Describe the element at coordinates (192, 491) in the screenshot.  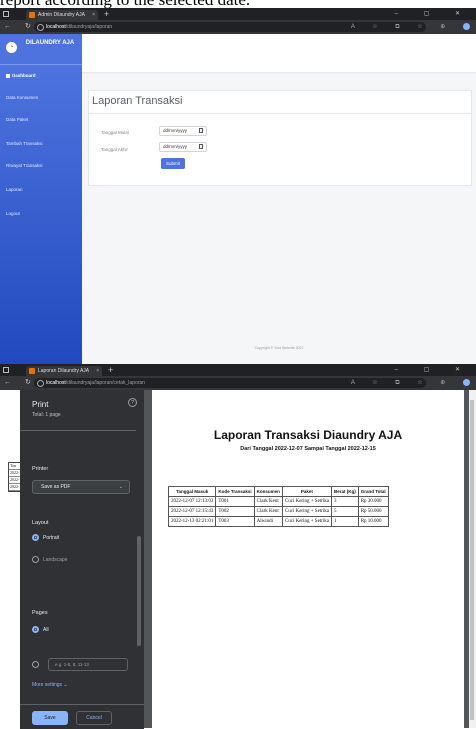
I see `column-header: Tanggal Masuk` at that location.